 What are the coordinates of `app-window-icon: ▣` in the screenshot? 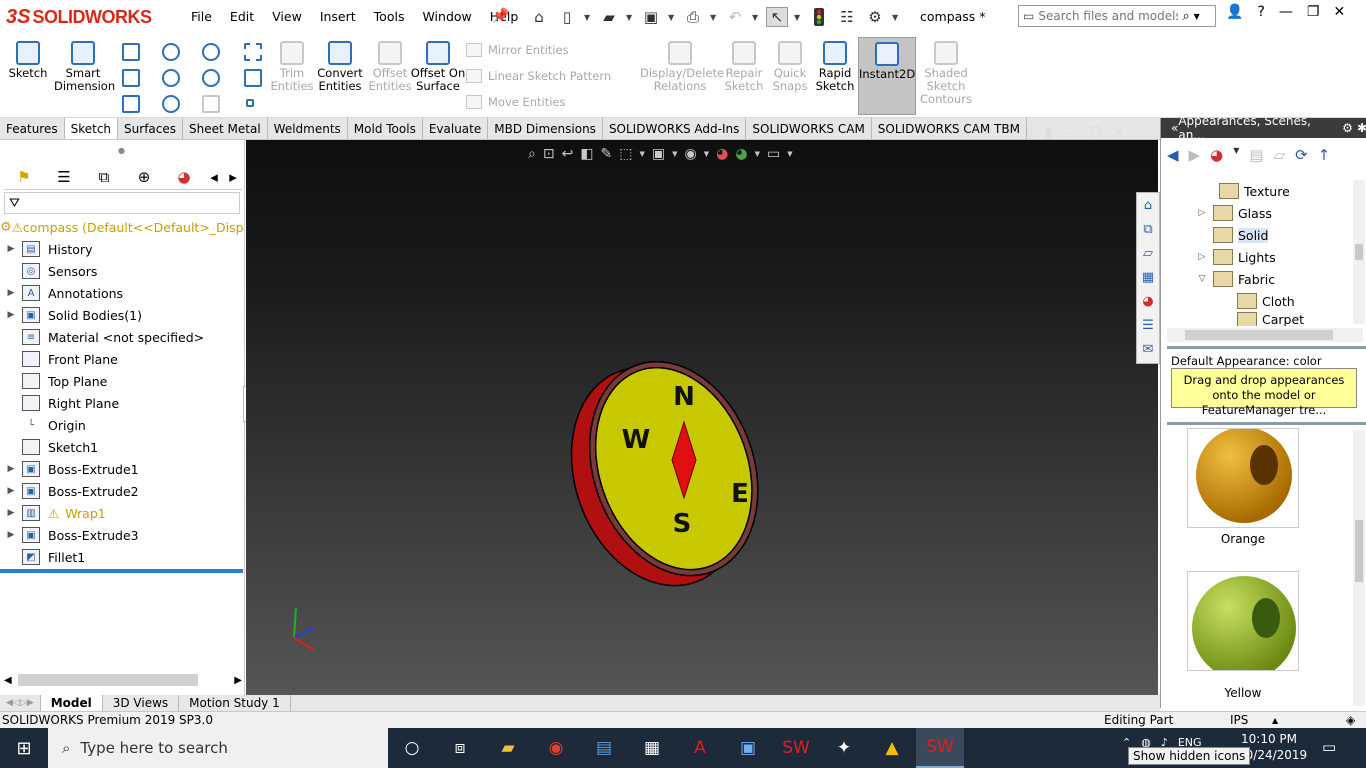 It's located at (748, 748).